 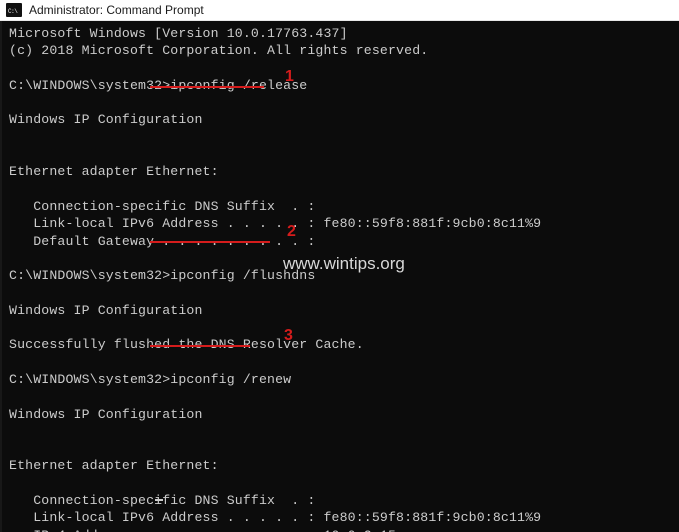 I want to click on watermark-text: www.wintips.org, so click(x=344, y=263).